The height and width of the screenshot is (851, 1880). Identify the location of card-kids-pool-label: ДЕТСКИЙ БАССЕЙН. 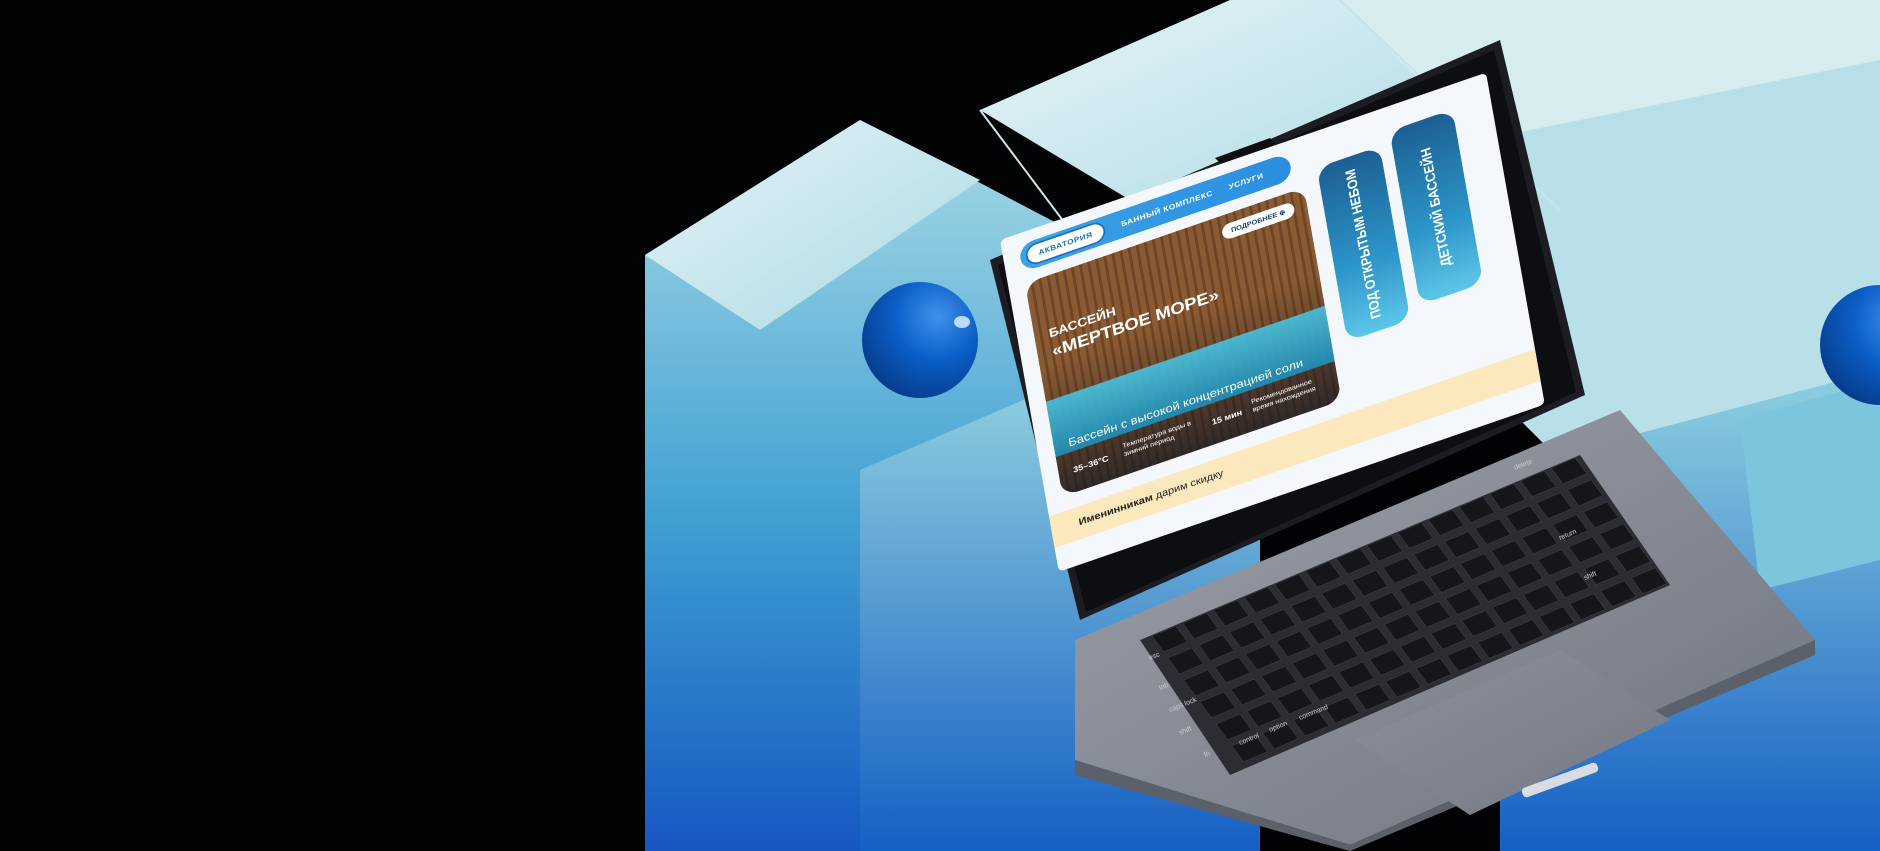
(1436, 207).